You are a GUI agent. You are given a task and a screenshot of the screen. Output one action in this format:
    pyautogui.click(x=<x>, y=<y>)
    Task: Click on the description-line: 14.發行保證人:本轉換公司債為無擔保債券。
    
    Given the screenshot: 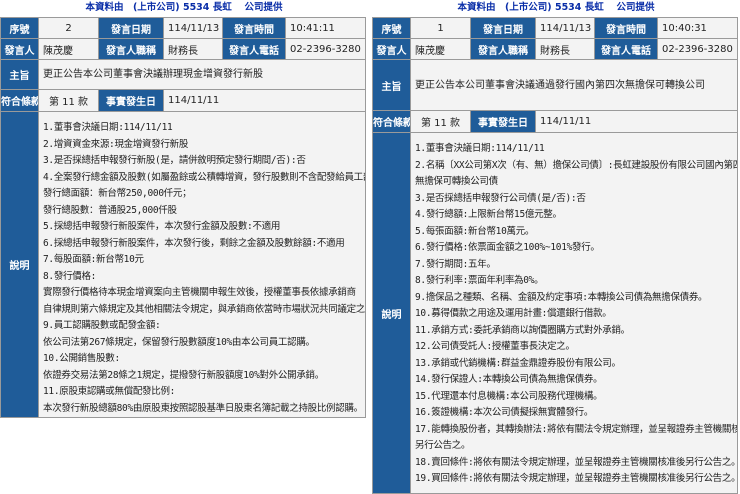 What is the action you would take?
    pyautogui.click(x=509, y=379)
    